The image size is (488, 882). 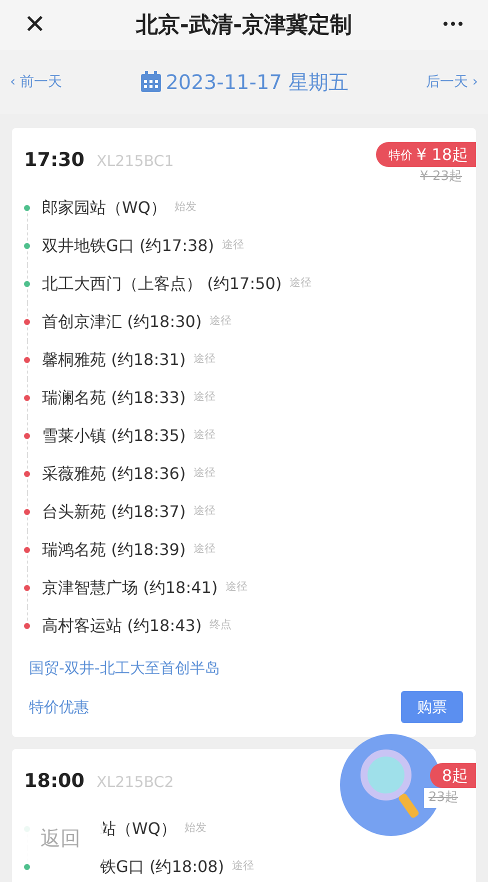 I want to click on stop-name: 瑞澜名苑 (约18:33), so click(x=114, y=397).